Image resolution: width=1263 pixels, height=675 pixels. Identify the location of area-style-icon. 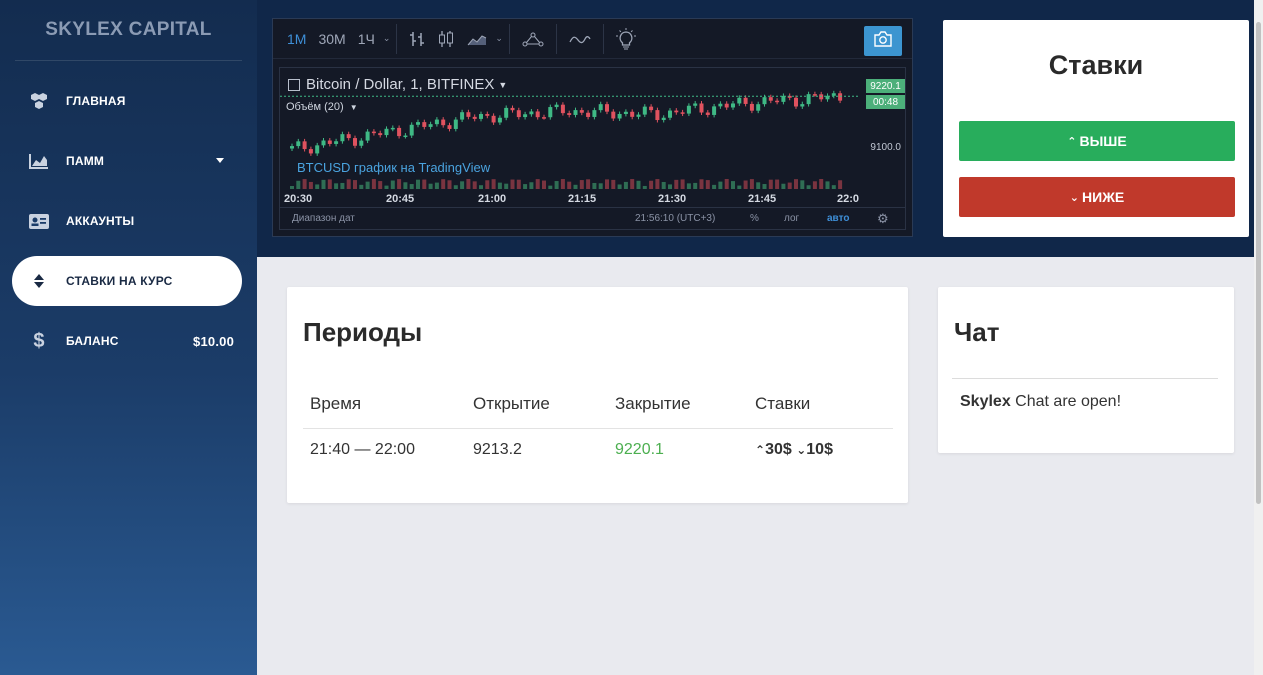
(477, 39).